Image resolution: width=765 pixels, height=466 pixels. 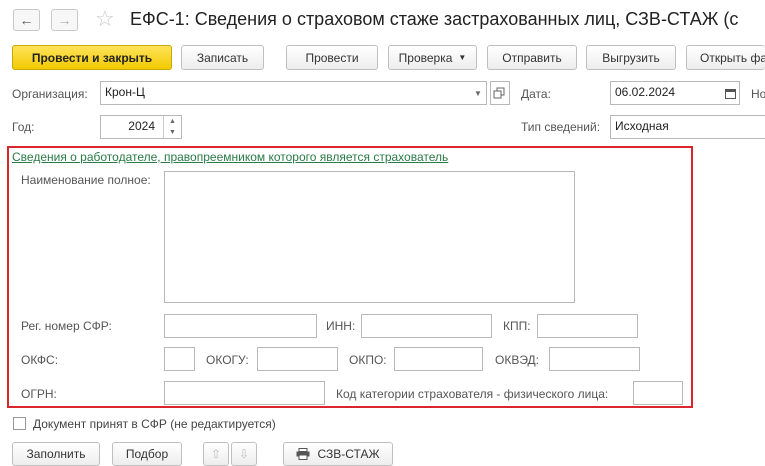 I want to click on stepper-down-icon: ▼, so click(x=172, y=132).